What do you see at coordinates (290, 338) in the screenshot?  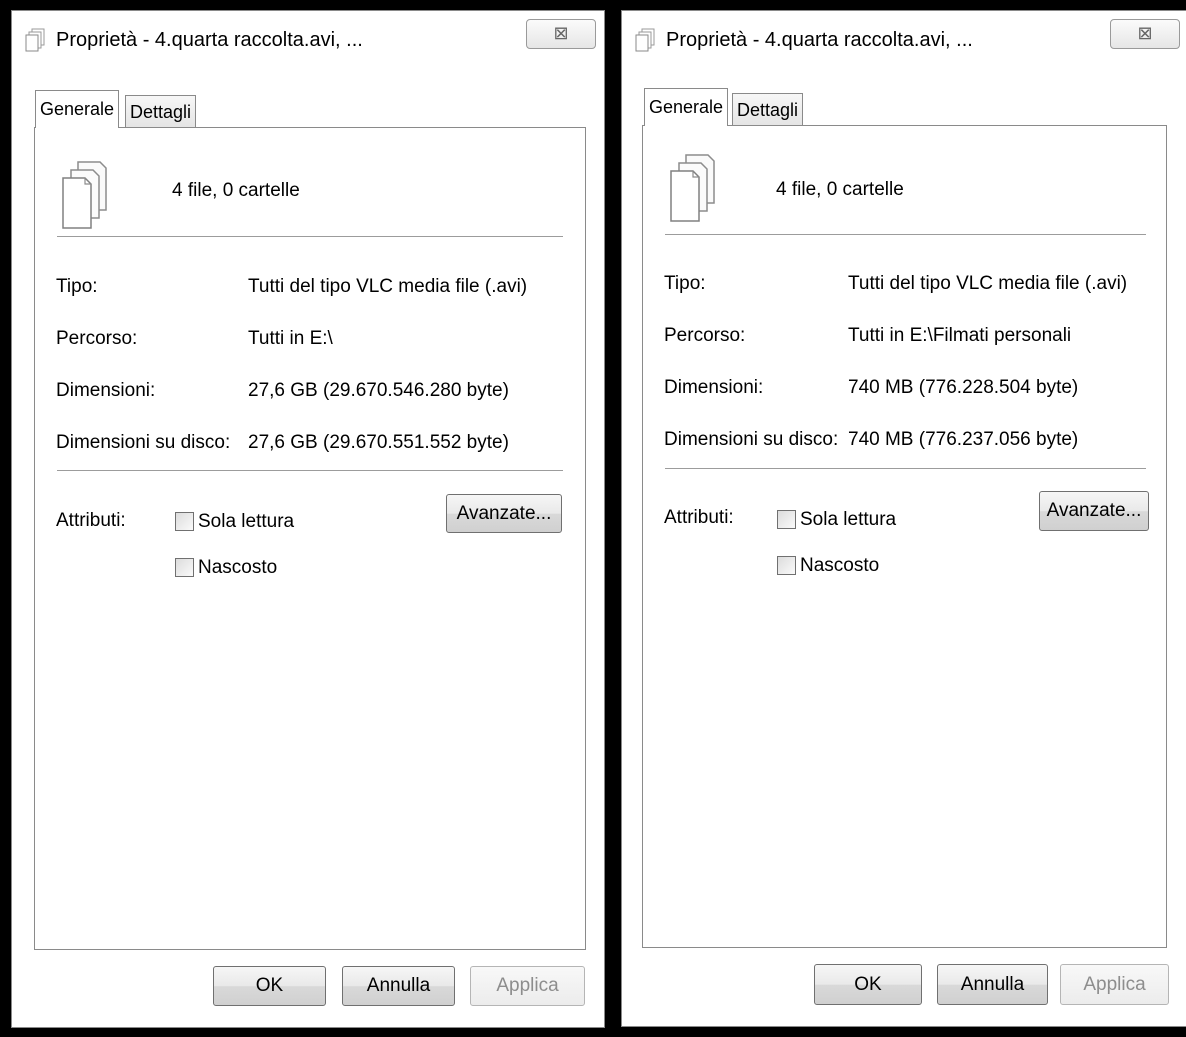 I see `value-path: Tutti in E:\` at bounding box center [290, 338].